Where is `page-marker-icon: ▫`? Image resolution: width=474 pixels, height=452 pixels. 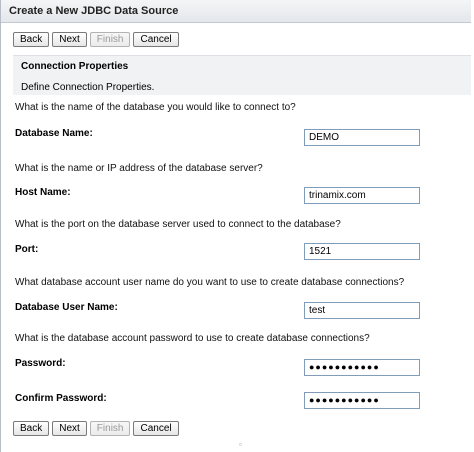 page-marker-icon: ▫ is located at coordinates (240, 444).